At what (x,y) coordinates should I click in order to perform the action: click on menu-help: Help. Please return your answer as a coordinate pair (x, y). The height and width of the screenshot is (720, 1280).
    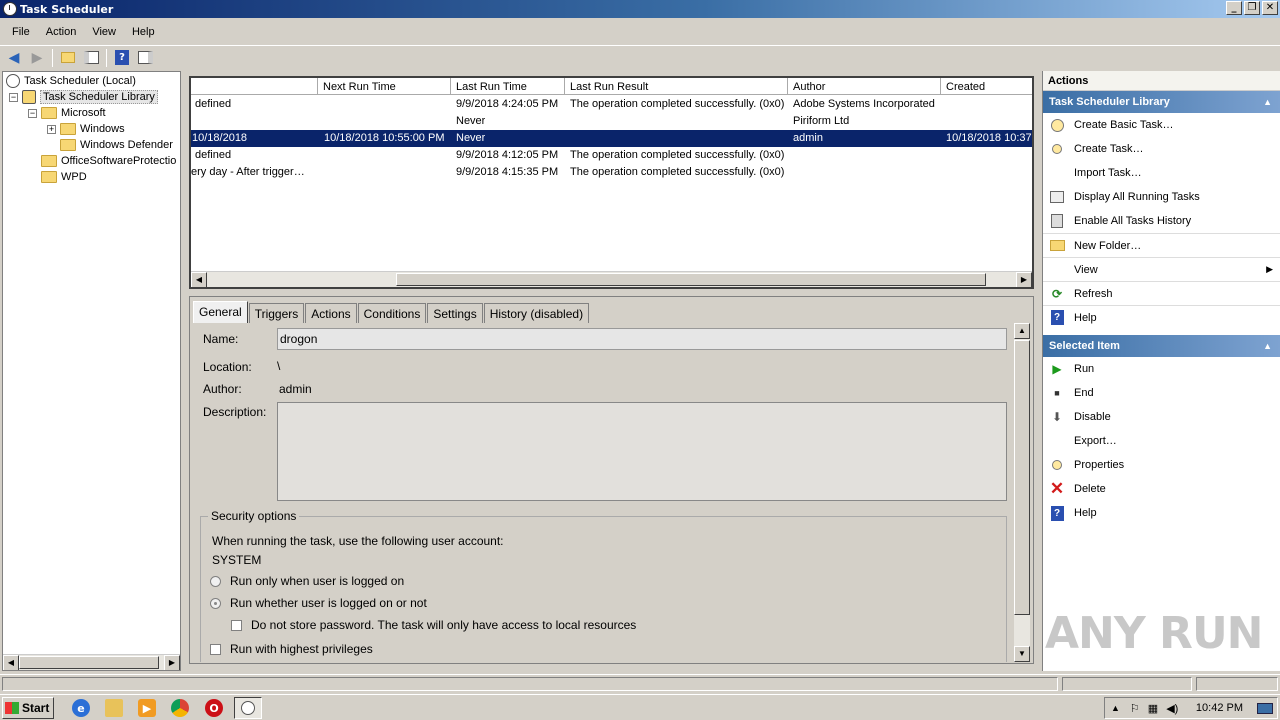
    Looking at the image, I should click on (143, 32).